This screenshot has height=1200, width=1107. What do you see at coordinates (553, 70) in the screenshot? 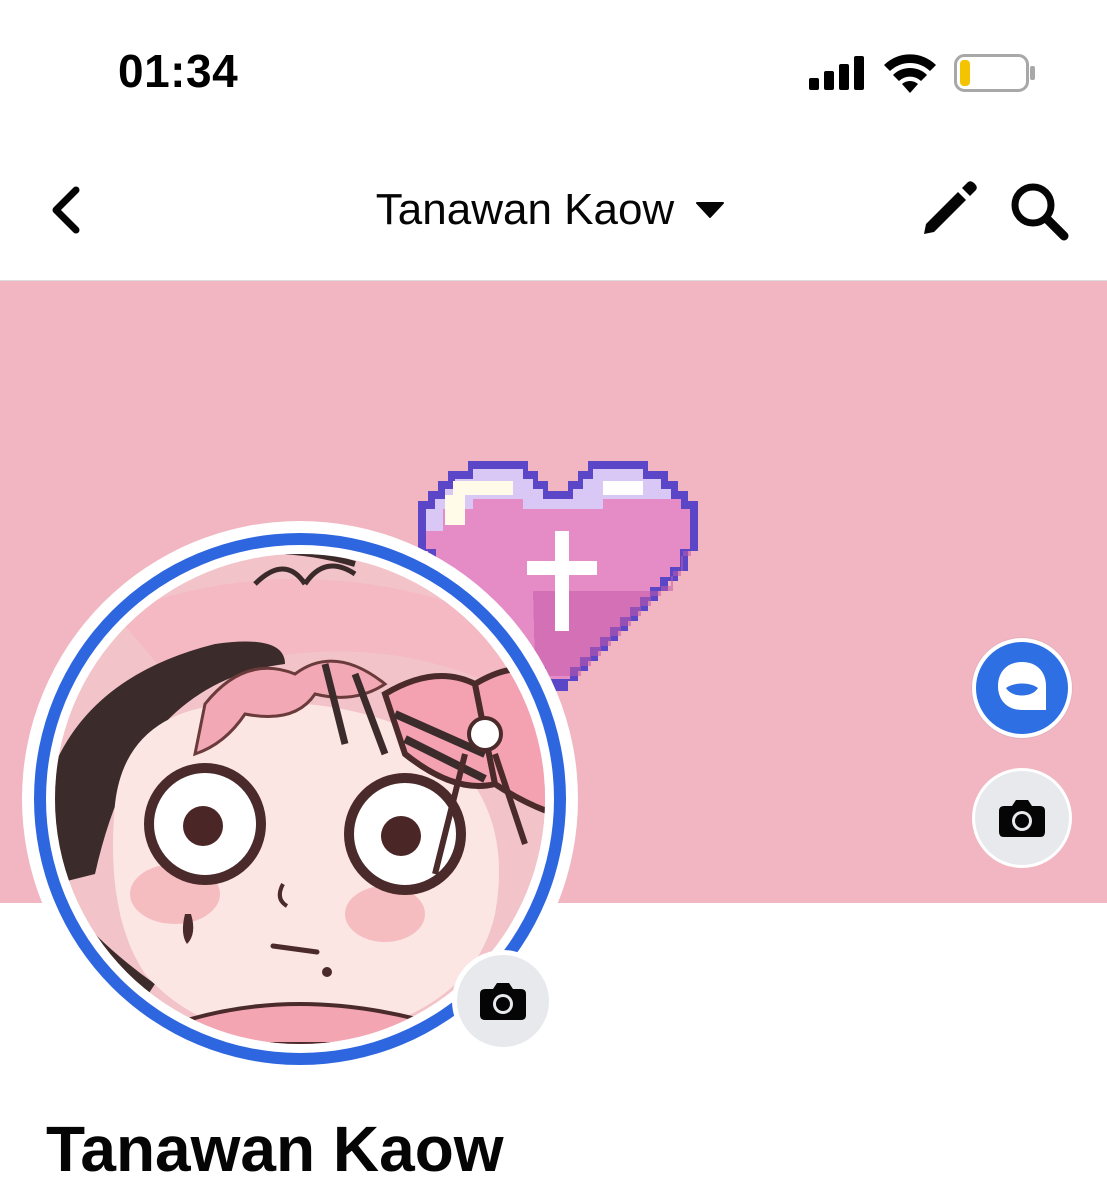
I see `status-bar: 01:34` at bounding box center [553, 70].